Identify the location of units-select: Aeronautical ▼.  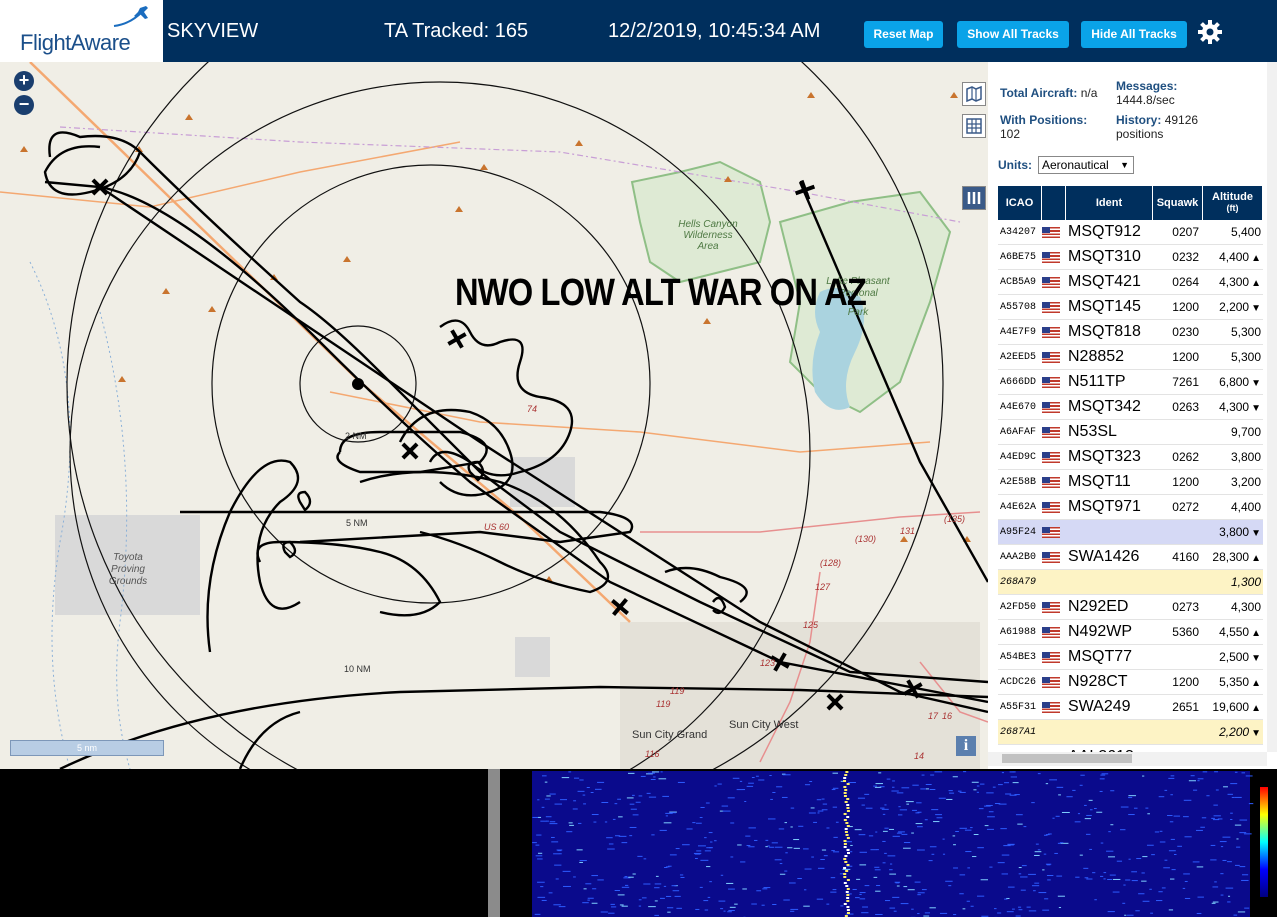
(1086, 165).